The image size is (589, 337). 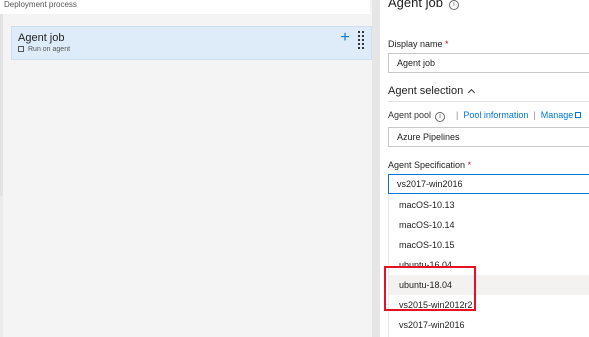 What do you see at coordinates (557, 115) in the screenshot?
I see `manage-link: Manage` at bounding box center [557, 115].